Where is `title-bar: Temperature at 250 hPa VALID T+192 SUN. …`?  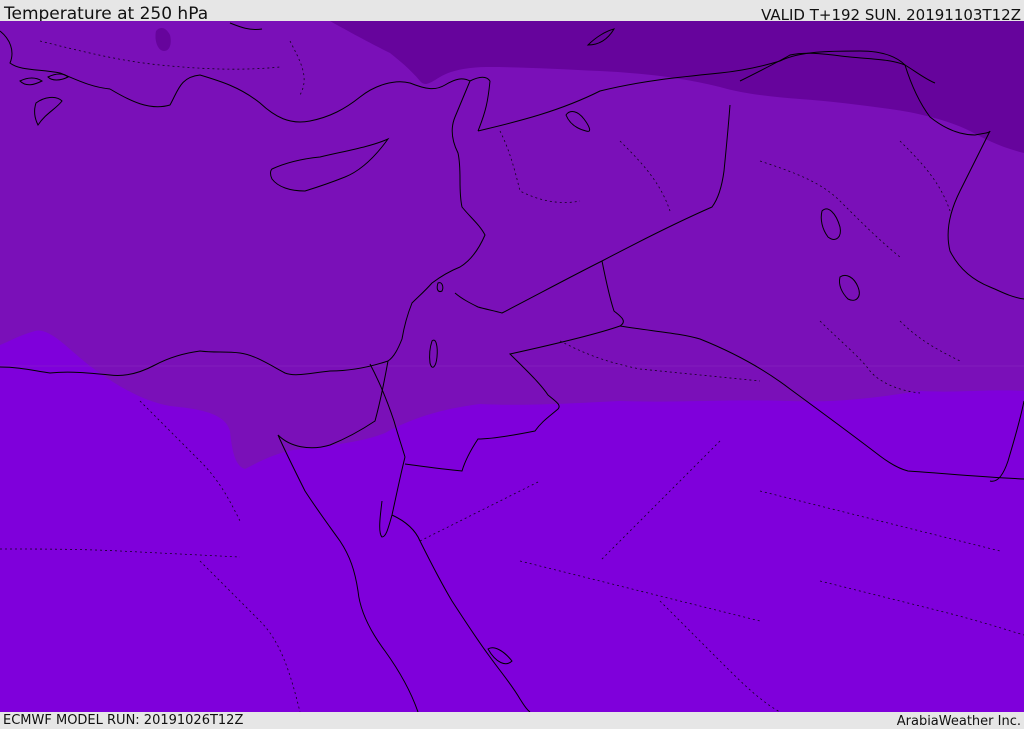
title-bar: Temperature at 250 hPa VALID T+192 SUN. … is located at coordinates (512, 12).